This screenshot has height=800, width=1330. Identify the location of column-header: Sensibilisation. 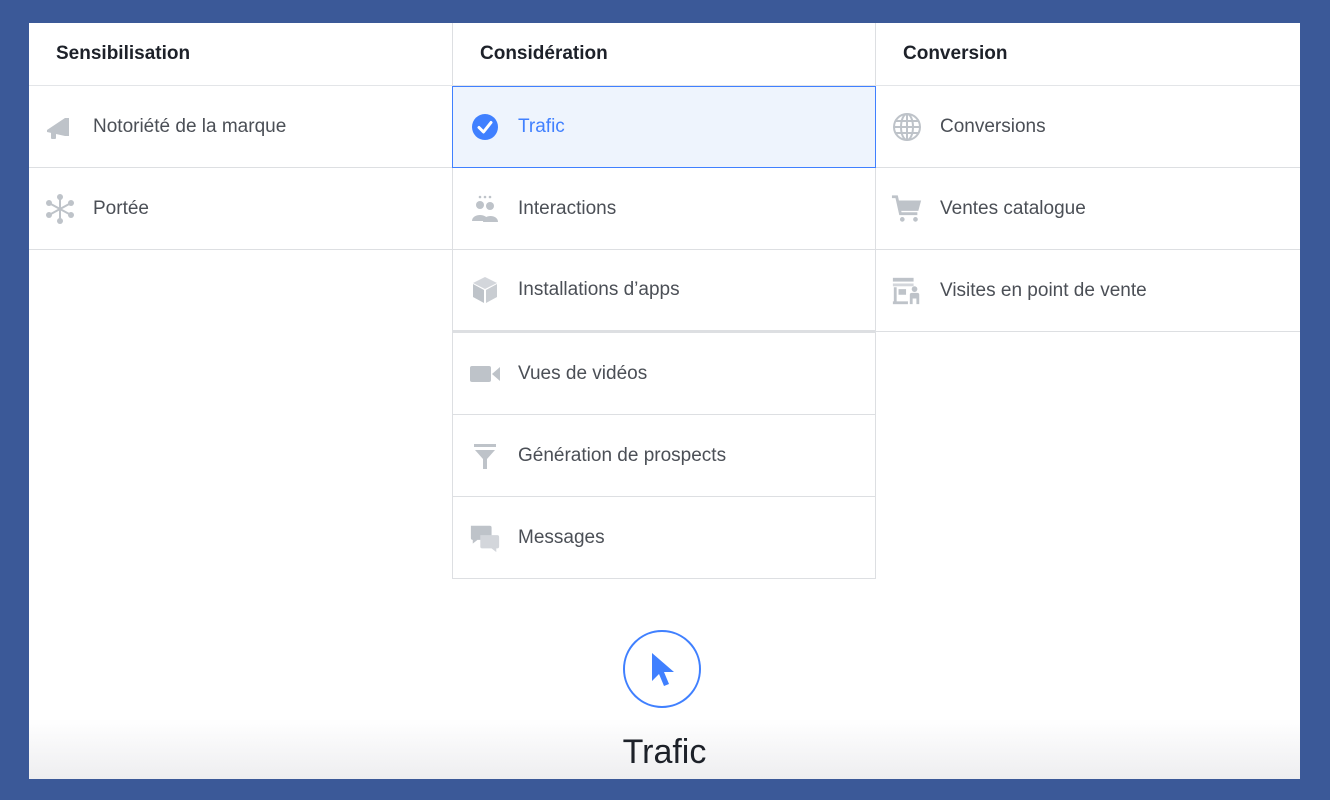
(241, 54).